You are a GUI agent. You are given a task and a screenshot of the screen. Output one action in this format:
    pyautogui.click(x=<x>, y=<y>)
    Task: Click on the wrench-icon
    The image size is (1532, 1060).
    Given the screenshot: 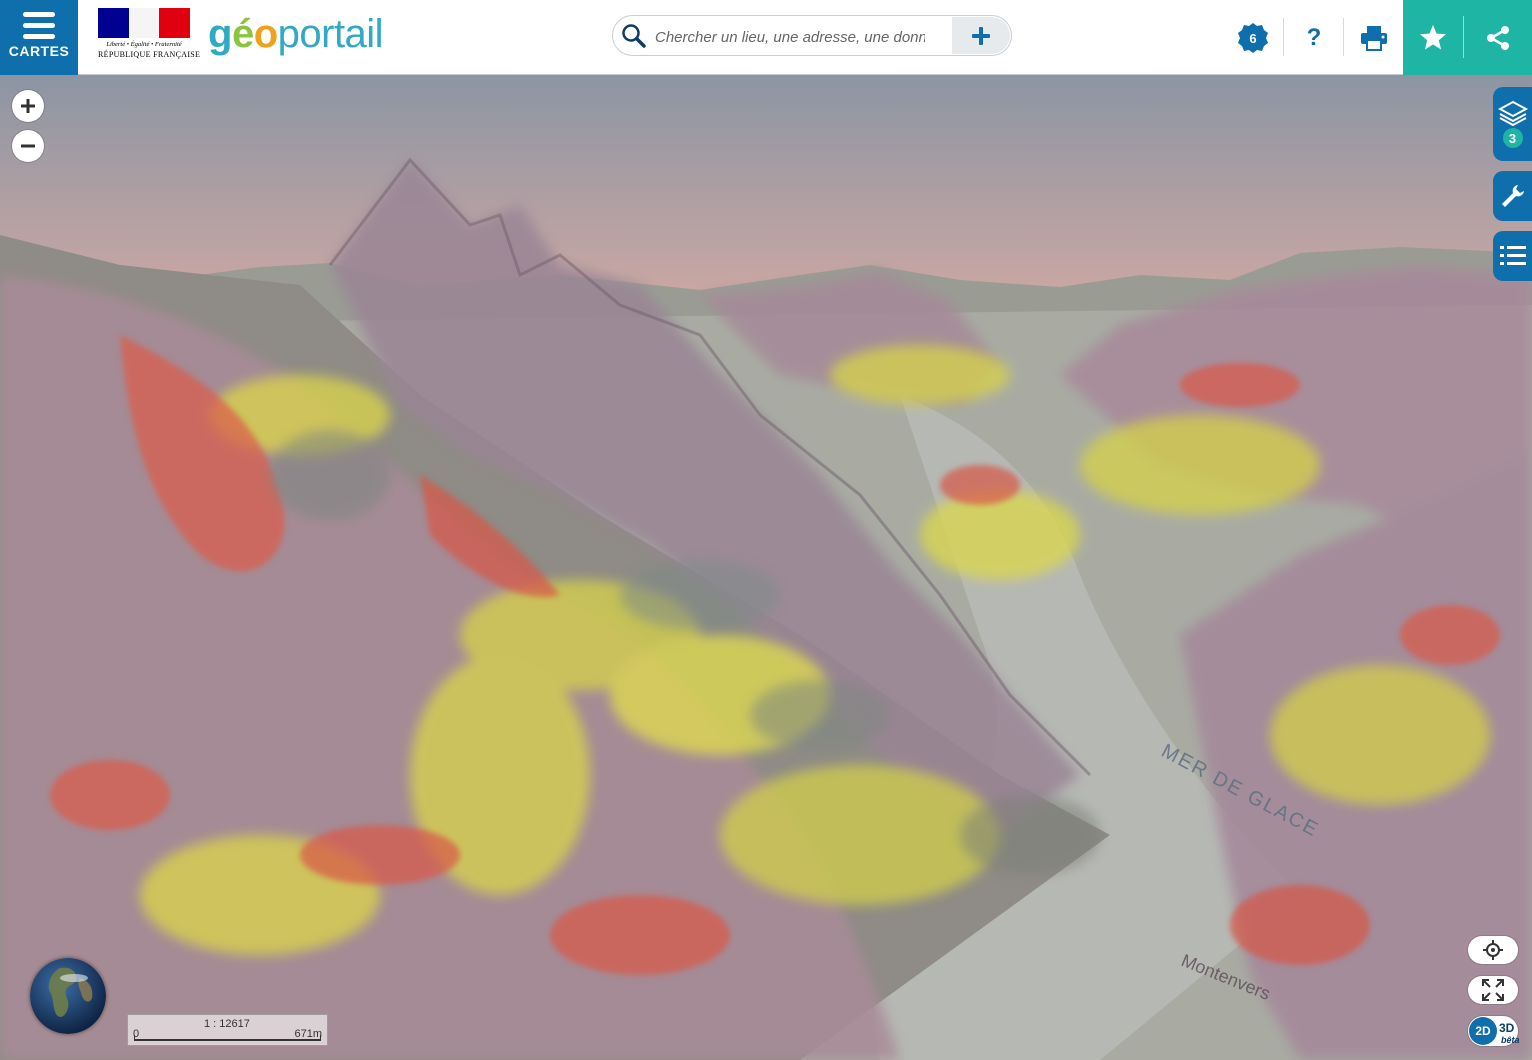 What is the action you would take?
    pyautogui.click(x=1512, y=196)
    